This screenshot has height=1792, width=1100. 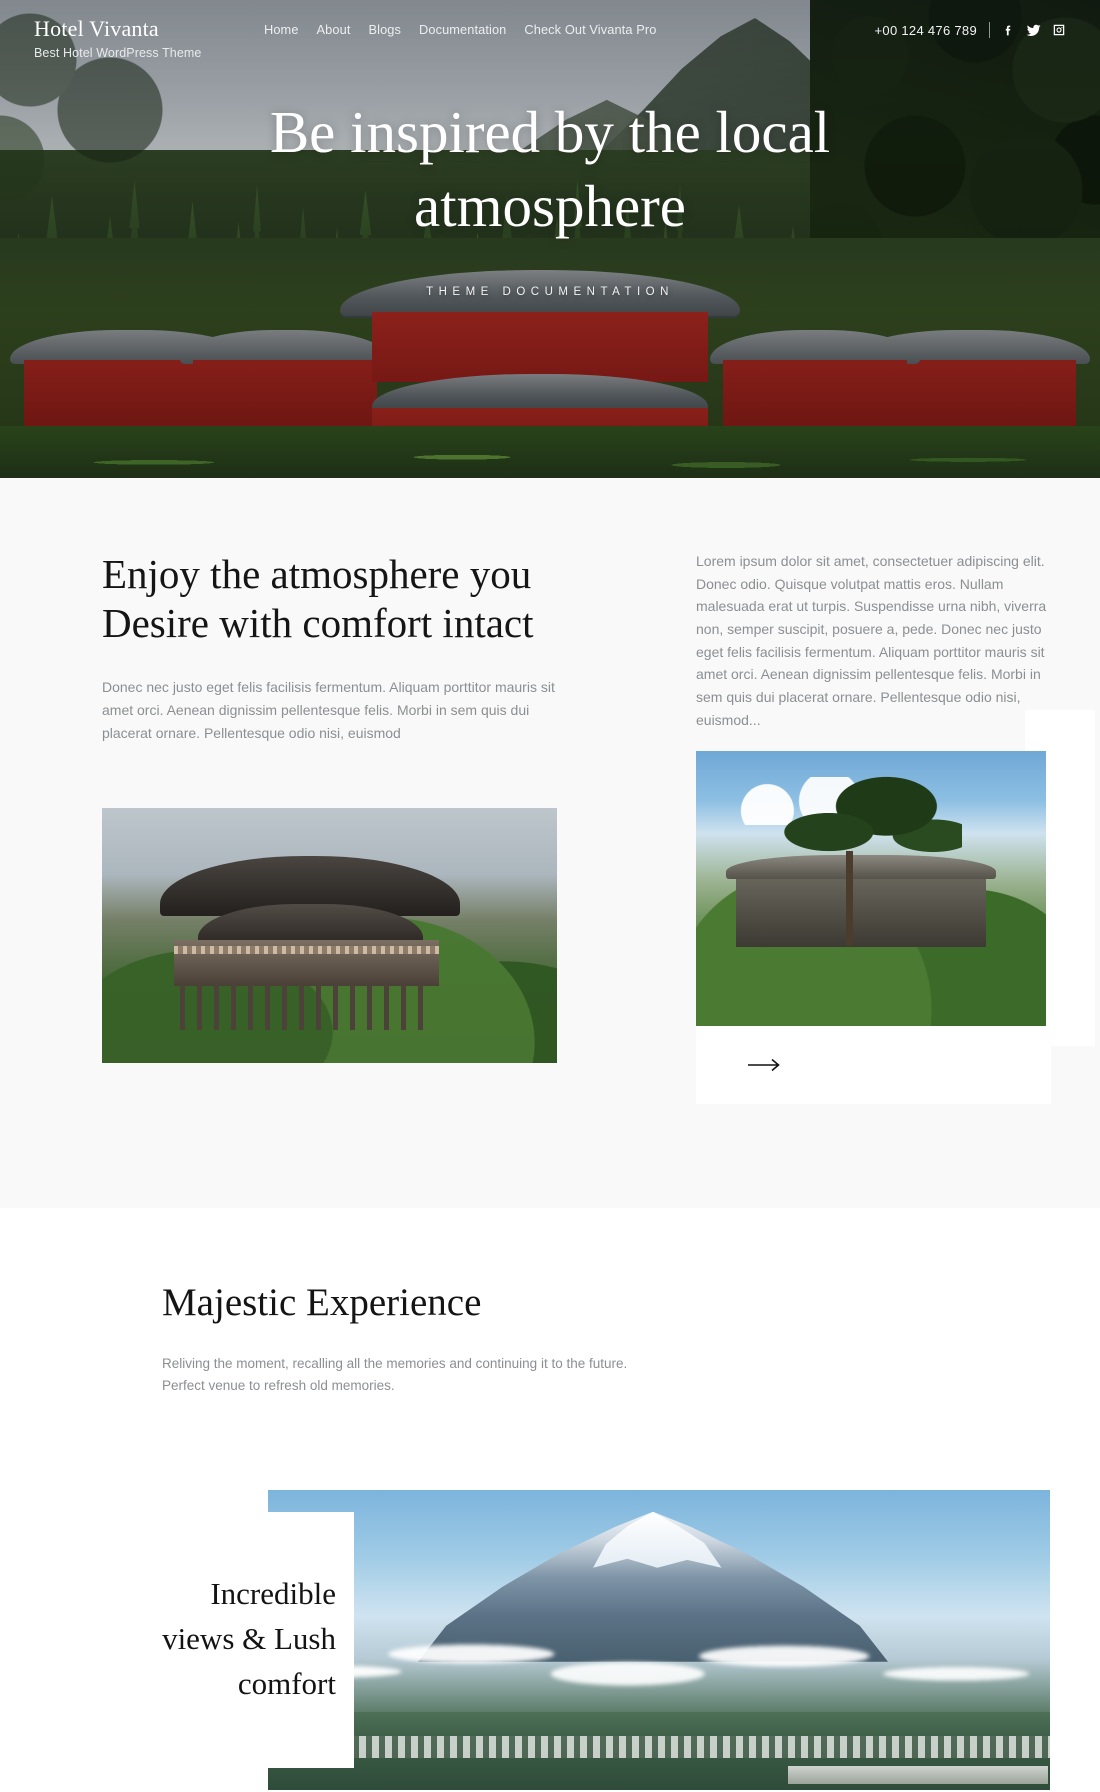 I want to click on arrow-right-icon, so click(x=764, y=1065).